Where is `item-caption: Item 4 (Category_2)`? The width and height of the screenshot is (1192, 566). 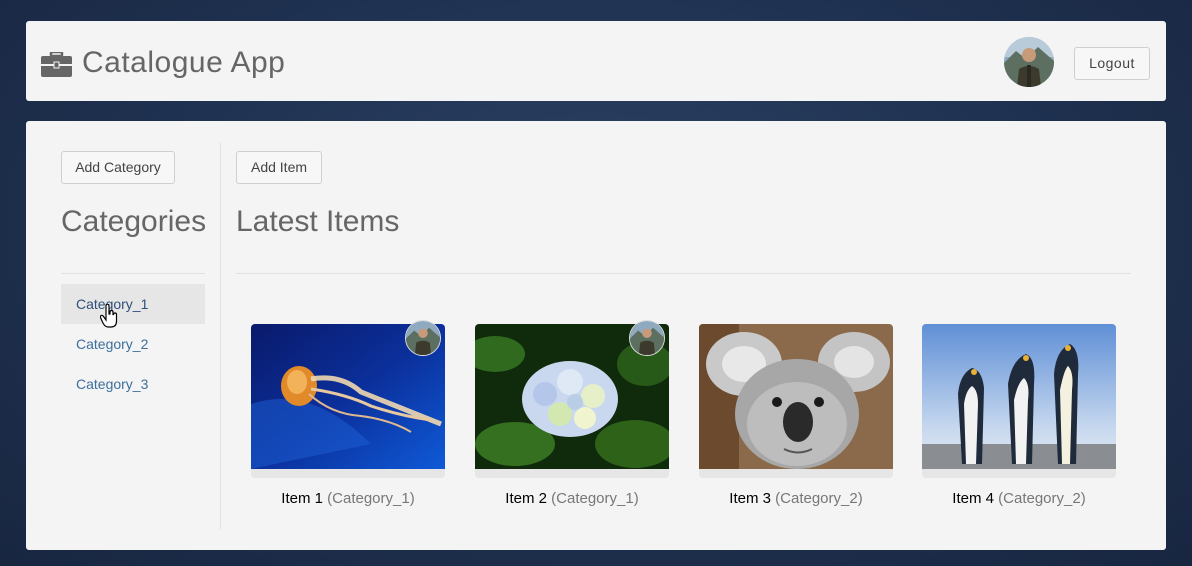
item-caption: Item 4 (Category_2) is located at coordinates (1019, 498).